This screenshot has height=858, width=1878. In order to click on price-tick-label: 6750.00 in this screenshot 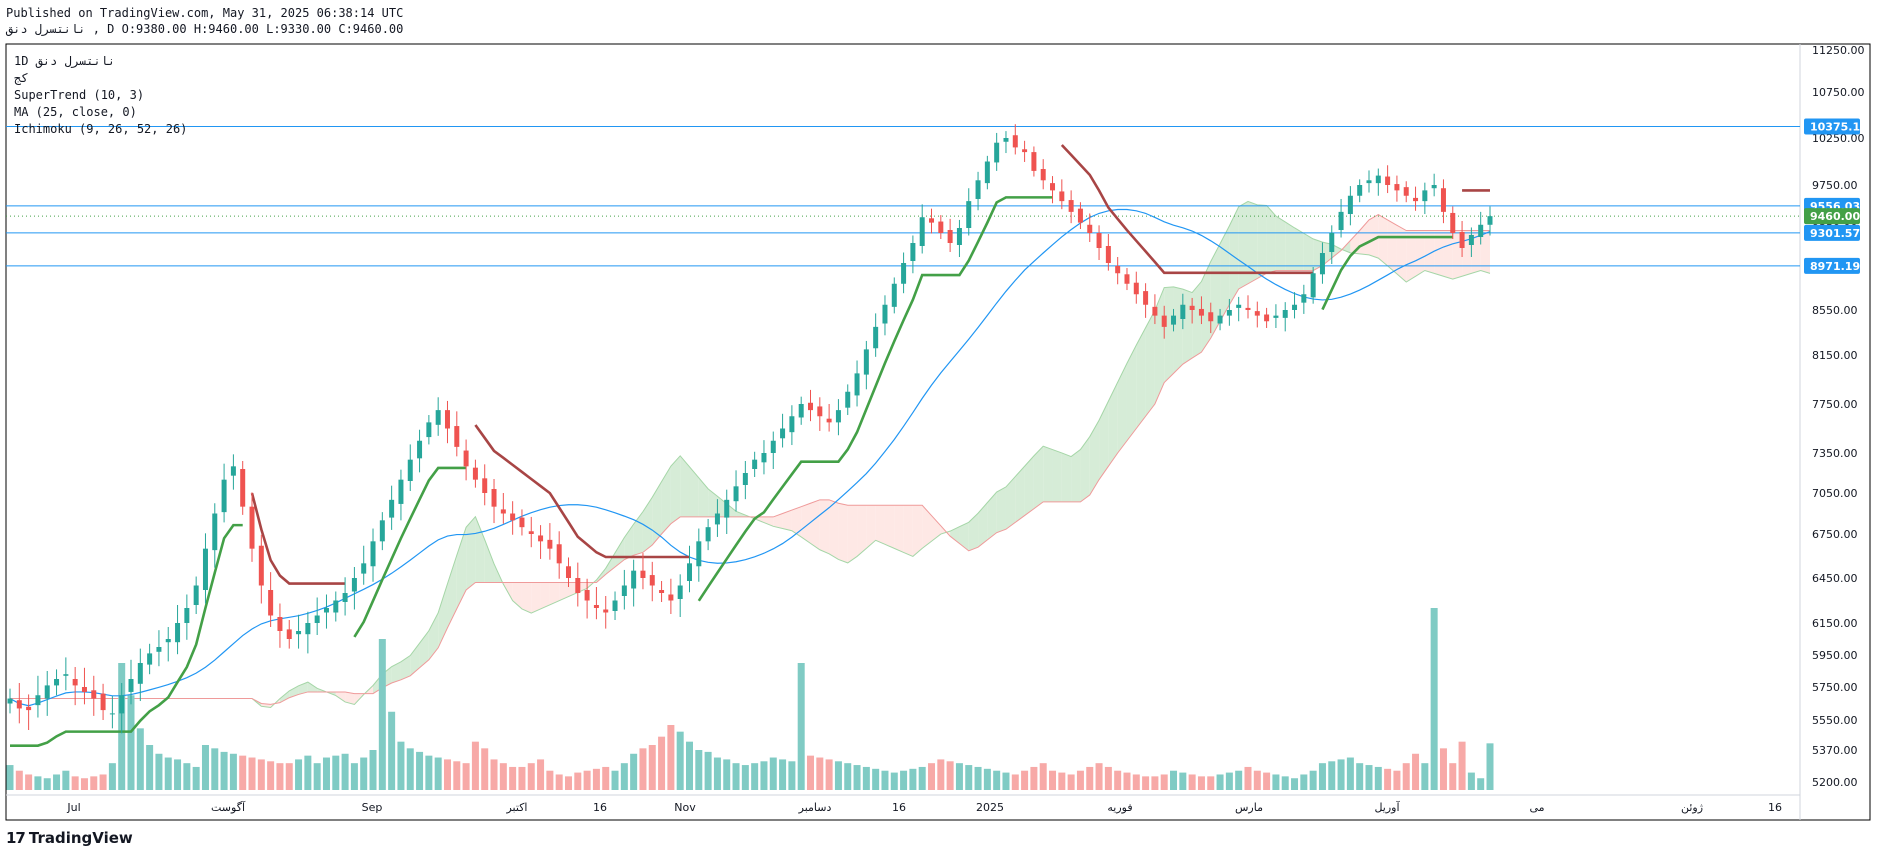, I will do `click(1835, 534)`.